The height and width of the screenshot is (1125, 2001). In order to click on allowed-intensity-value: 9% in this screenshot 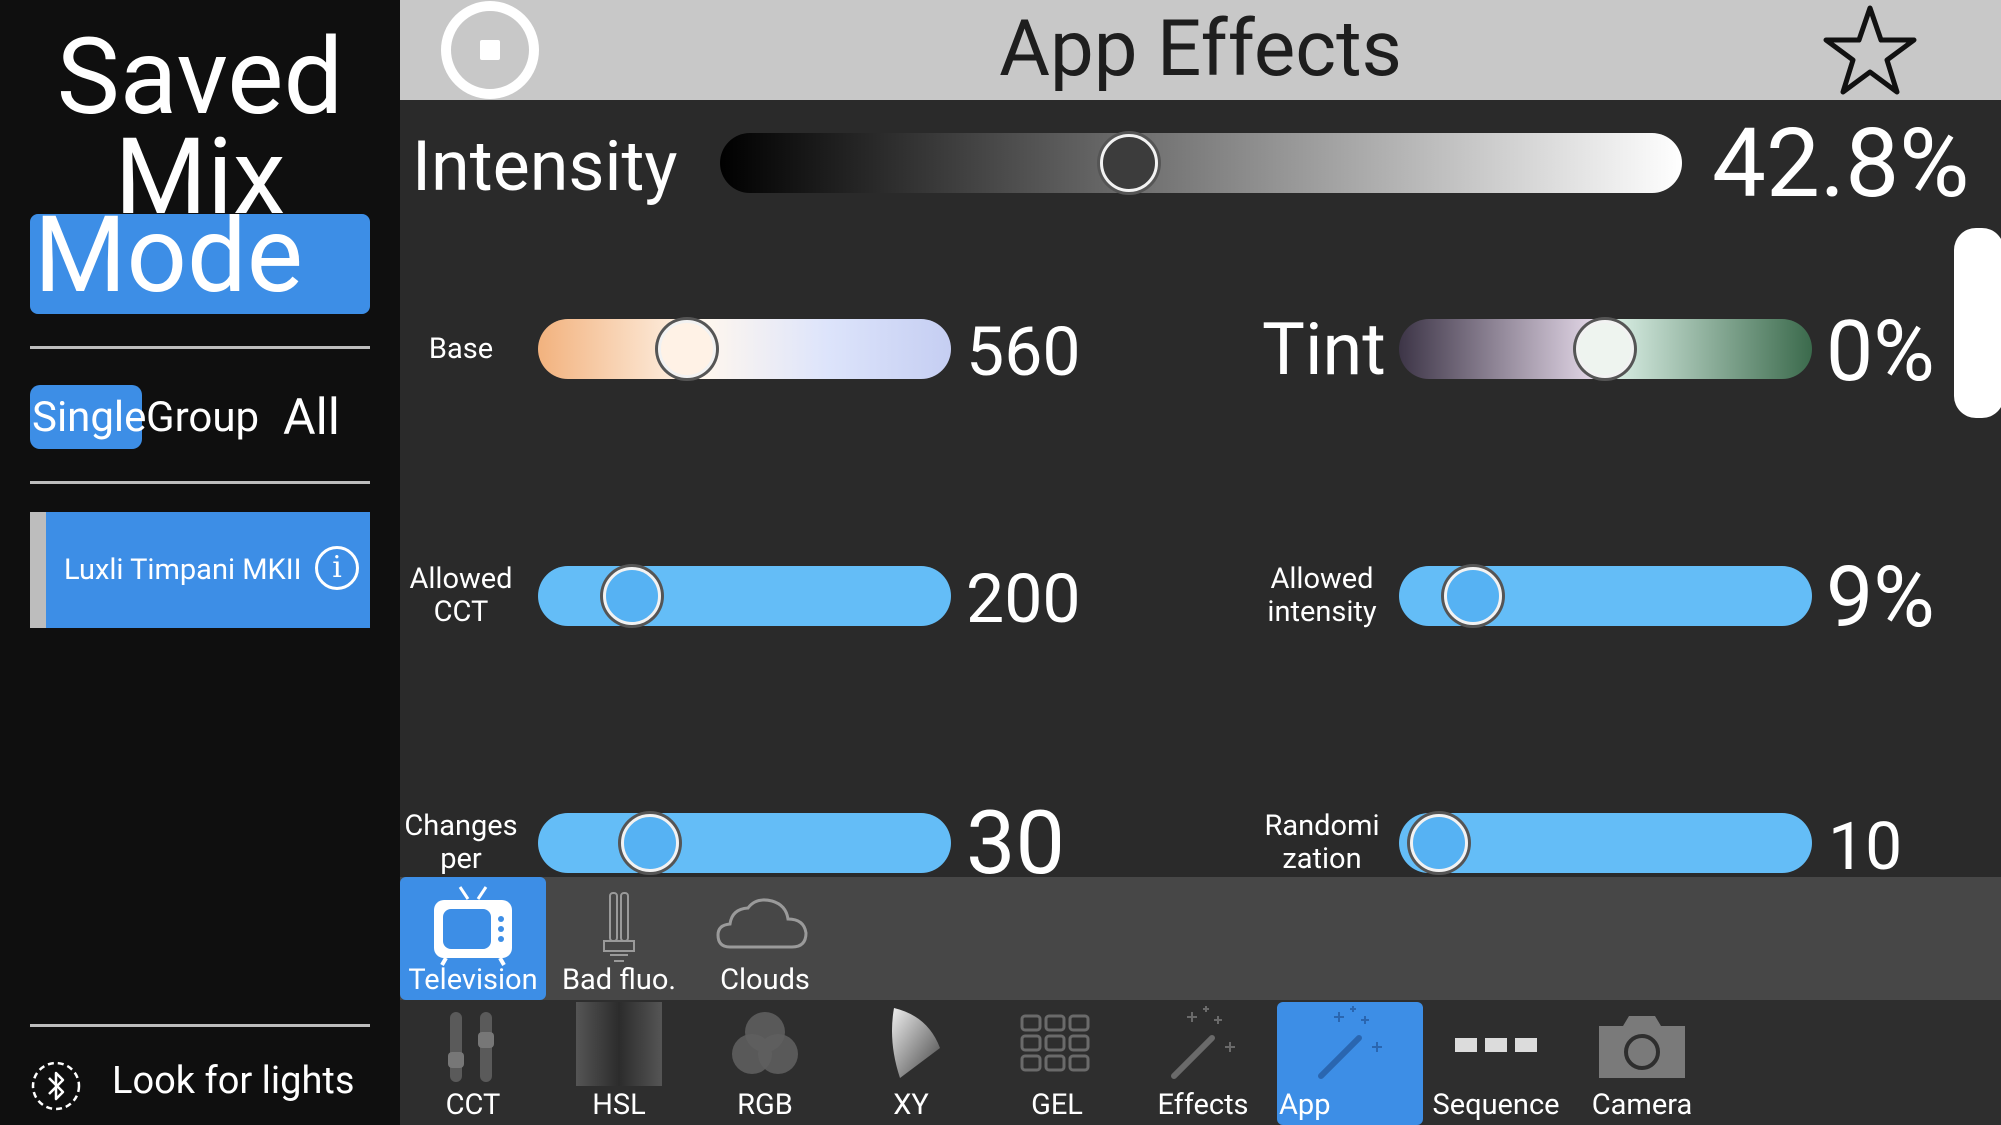, I will do `click(1880, 597)`.